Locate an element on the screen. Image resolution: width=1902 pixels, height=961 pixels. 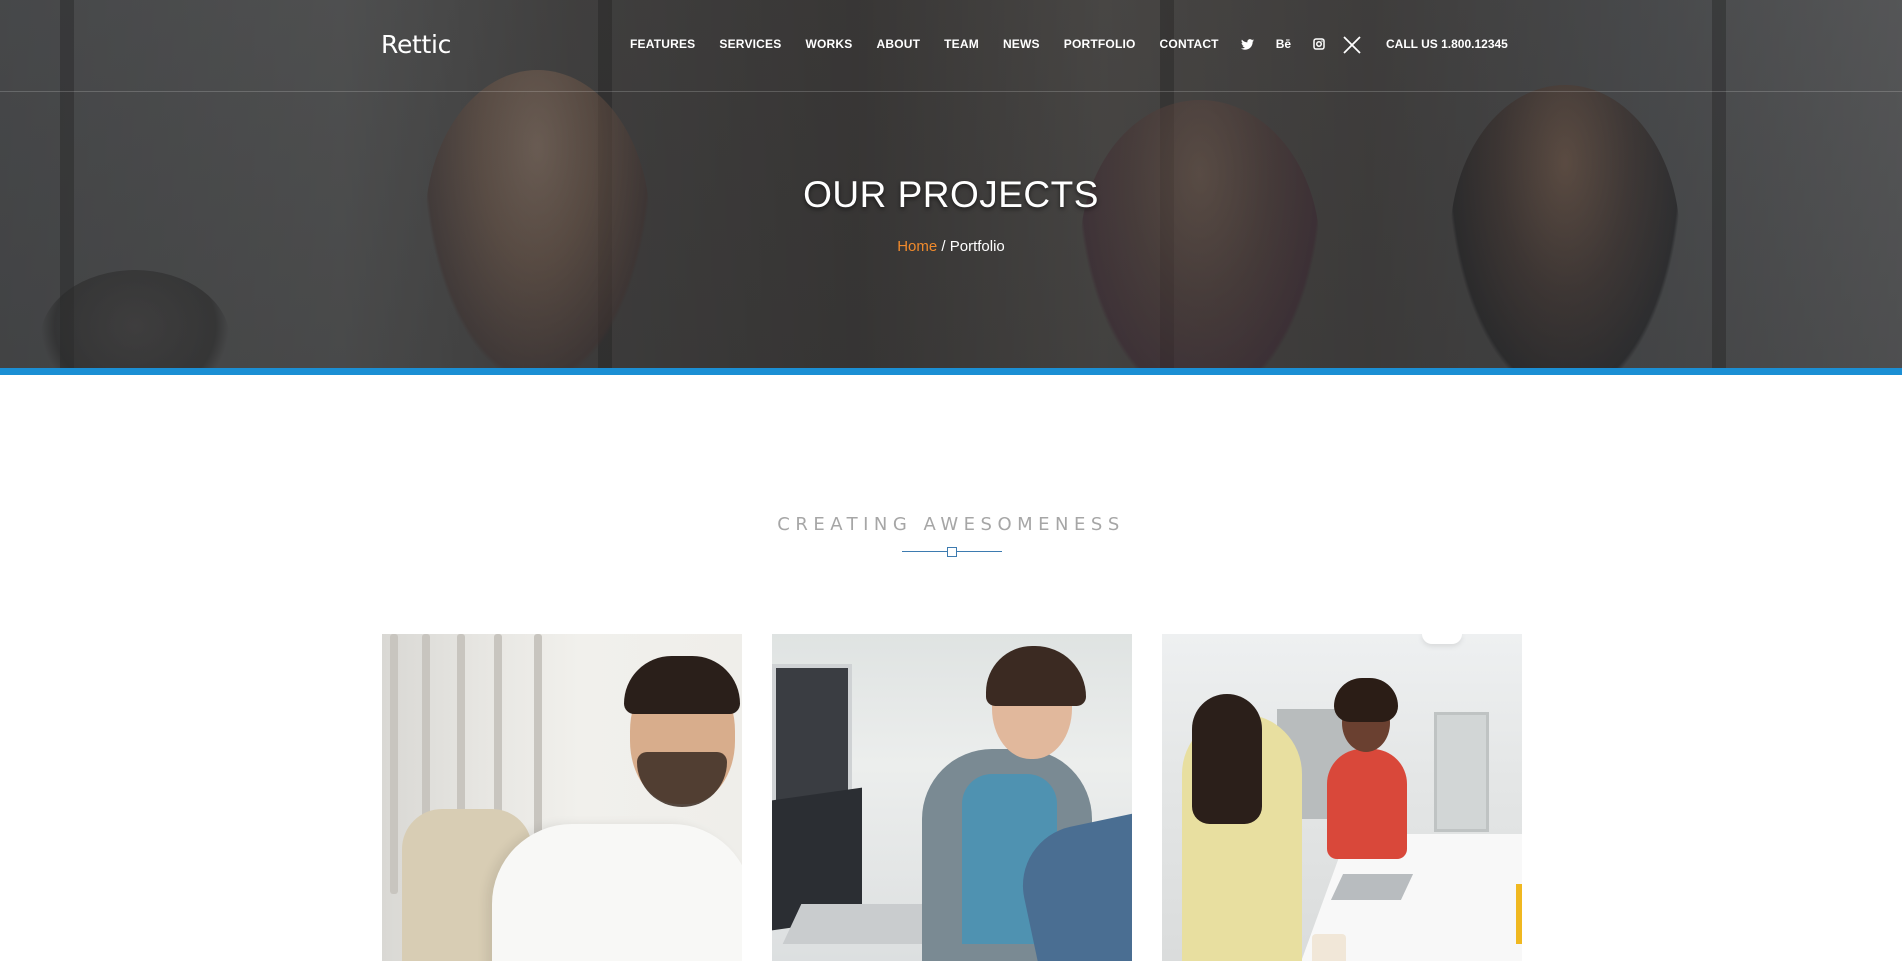
twitter-icon is located at coordinates (1247, 44).